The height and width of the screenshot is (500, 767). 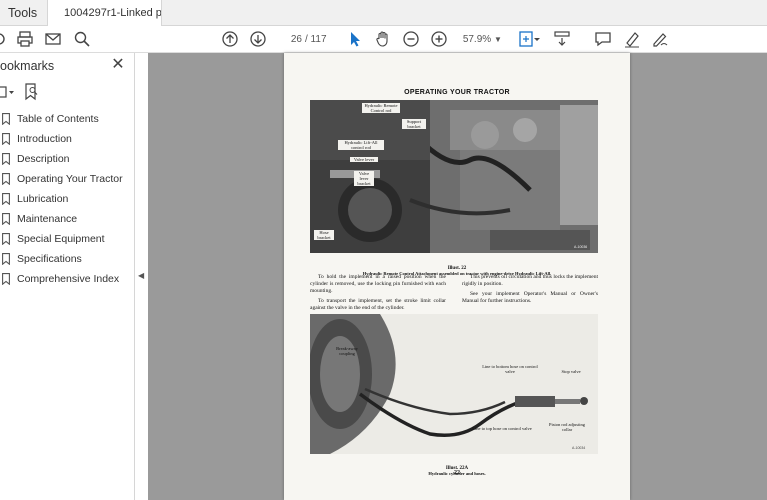 I want to click on bookmark-item: Introduction, so click(x=67, y=139).